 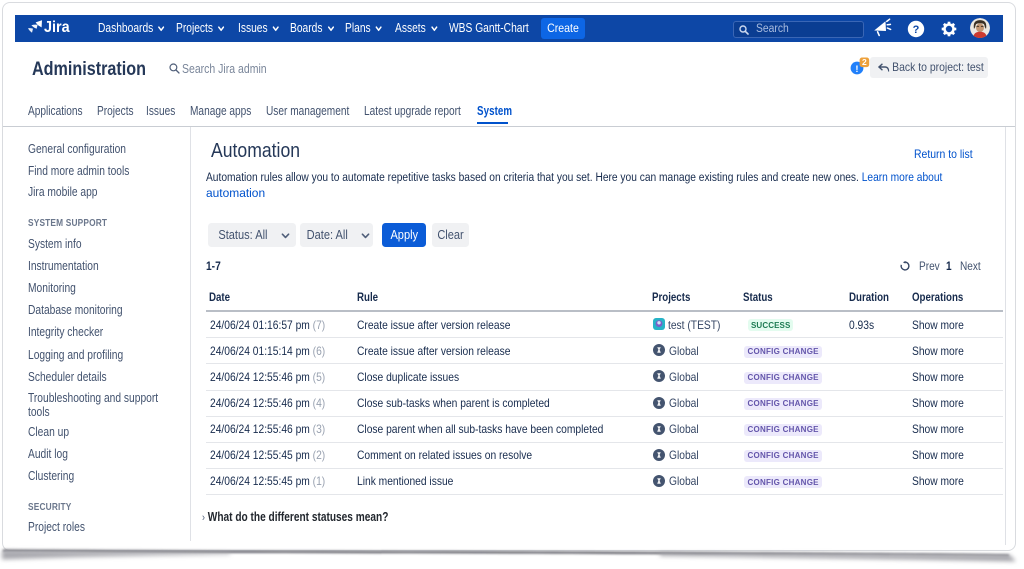 I want to click on svg-text: 2, so click(x=864, y=62).